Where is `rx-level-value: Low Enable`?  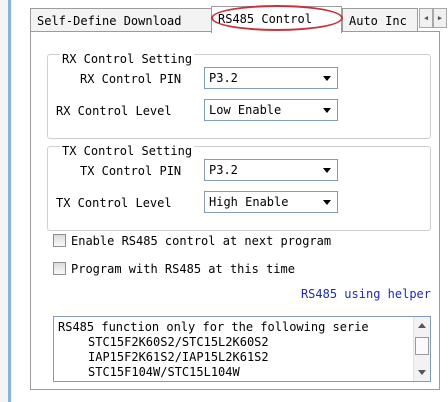
rx-level-value: Low Enable is located at coordinates (245, 110).